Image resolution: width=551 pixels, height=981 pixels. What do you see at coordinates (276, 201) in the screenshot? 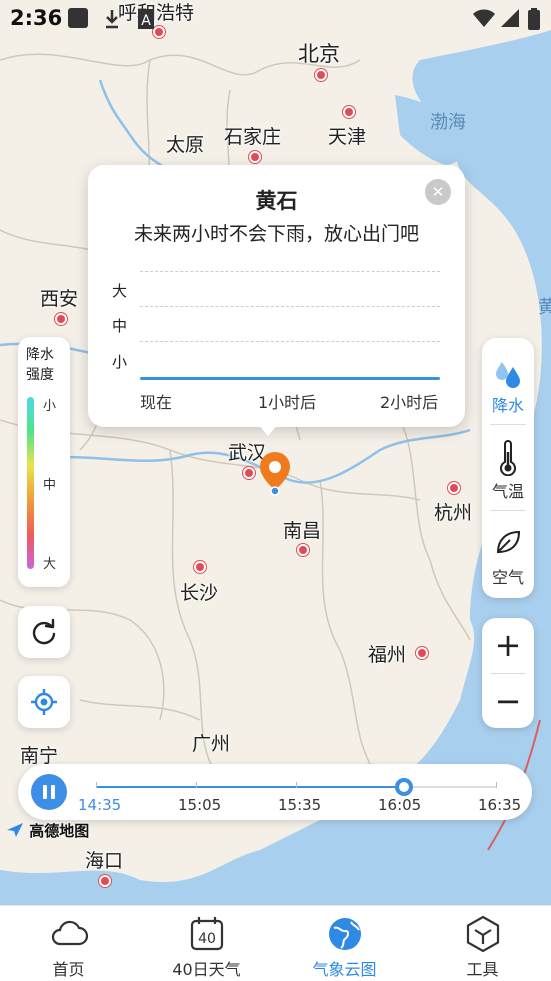
I see `popup-title: 黄石` at bounding box center [276, 201].